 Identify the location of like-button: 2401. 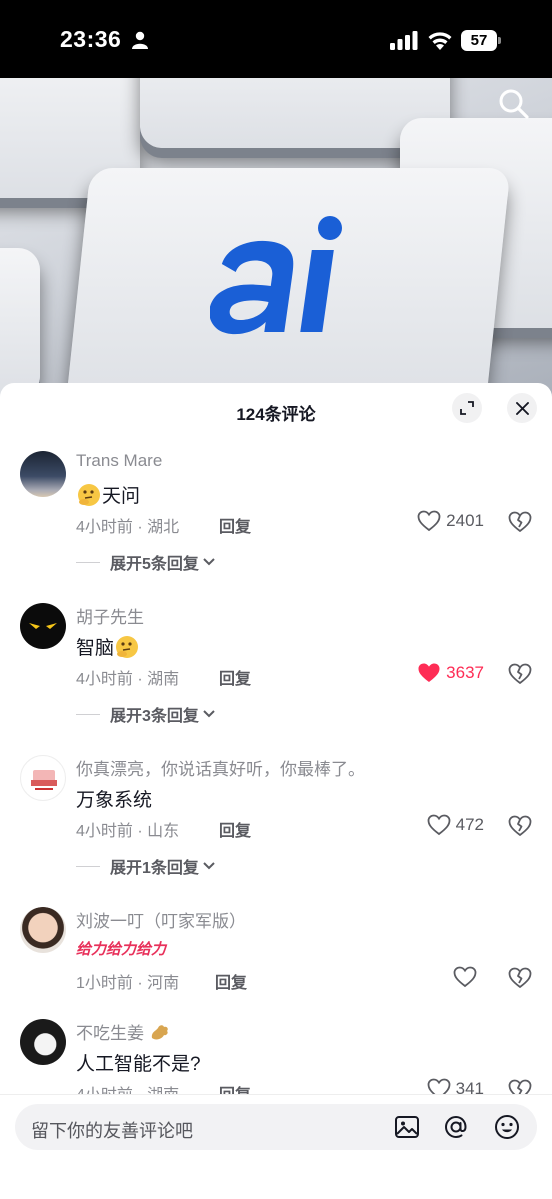
(450, 521).